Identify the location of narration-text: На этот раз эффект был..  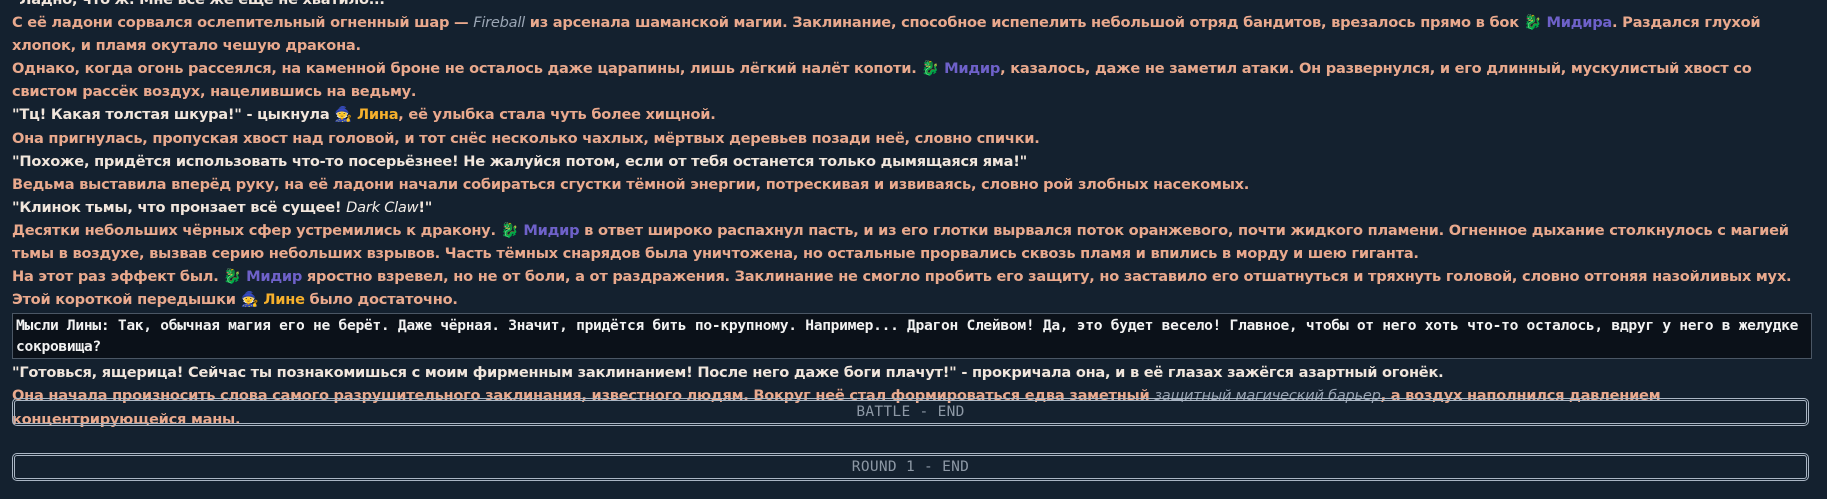
(118, 277).